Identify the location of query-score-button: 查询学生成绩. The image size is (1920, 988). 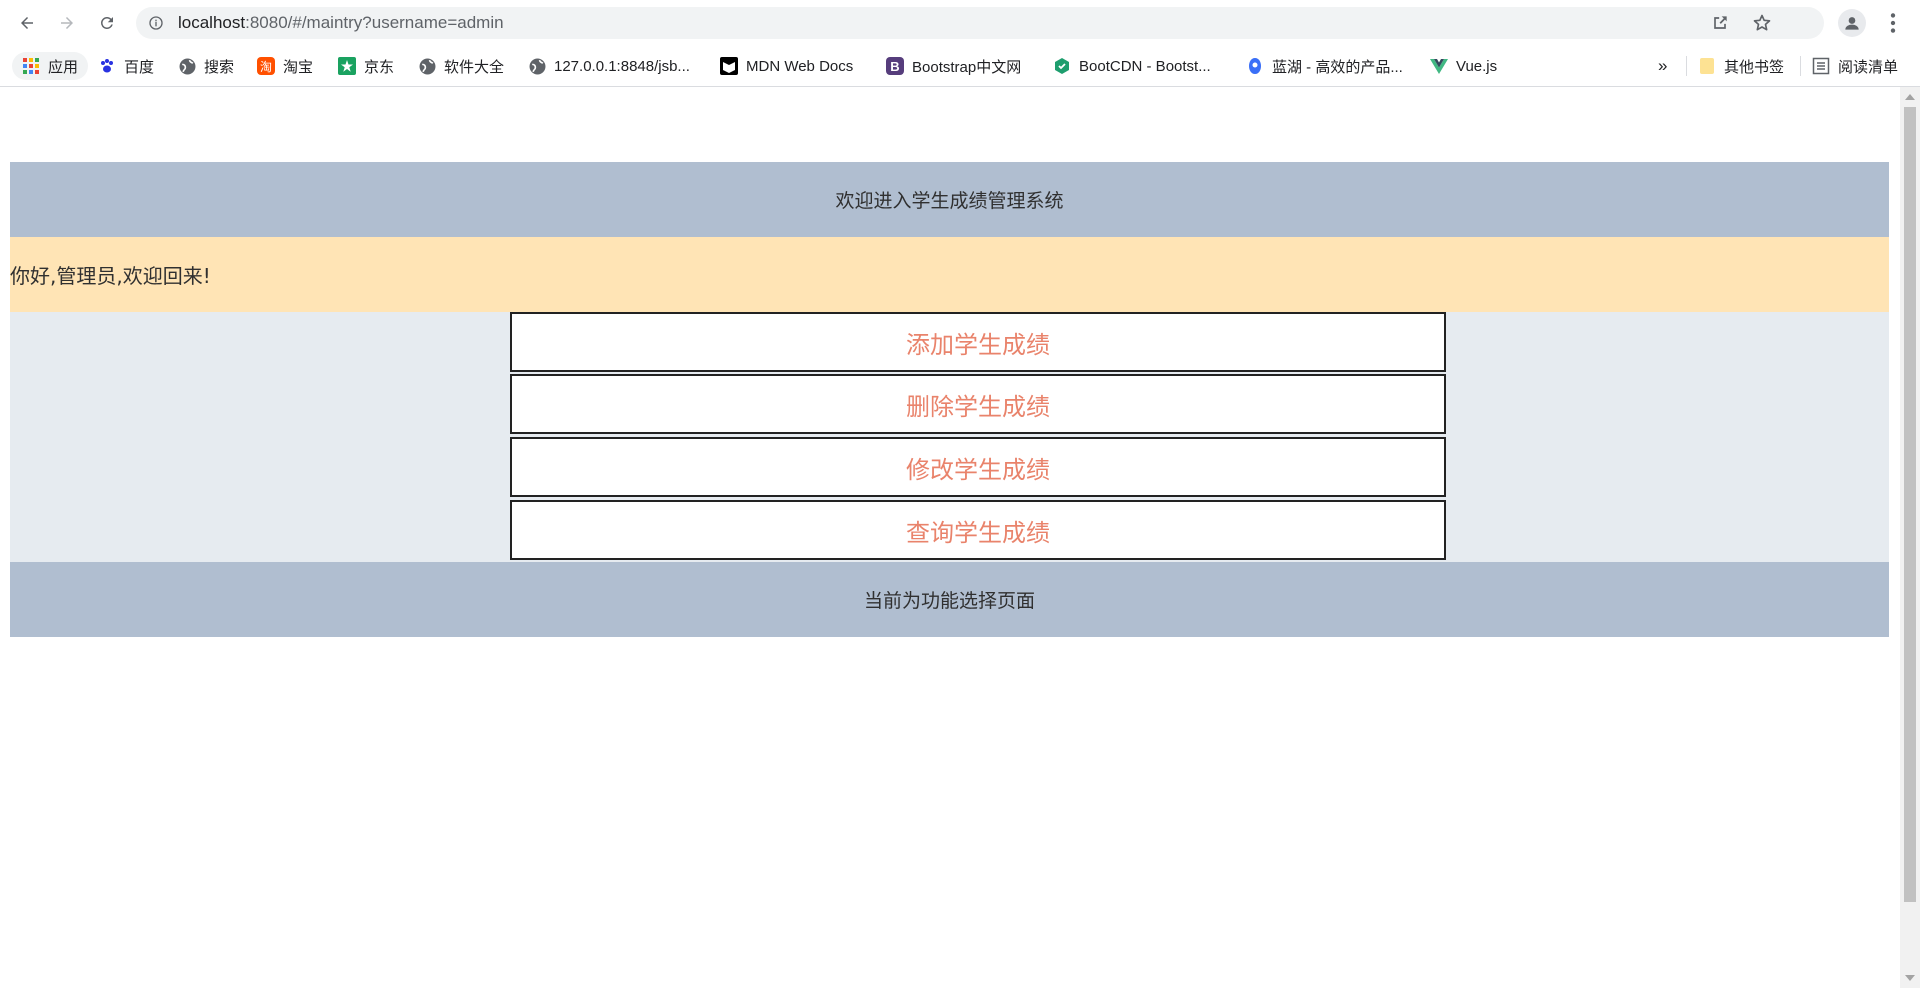
(978, 530).